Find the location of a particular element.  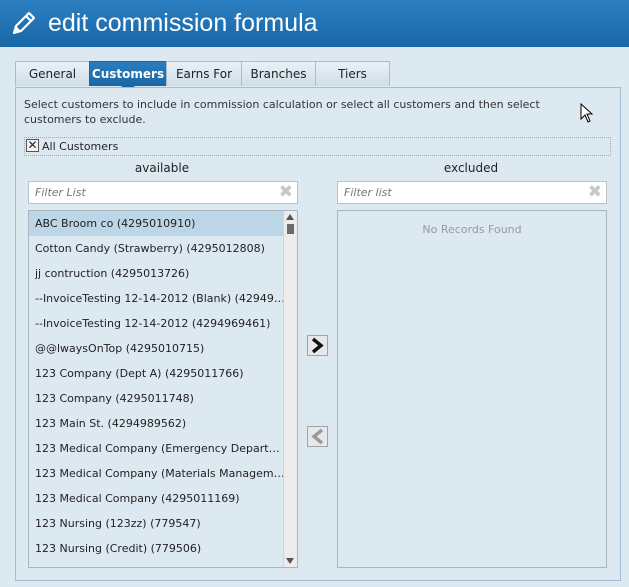

excluded-filter-box: ✖ is located at coordinates (472, 192).